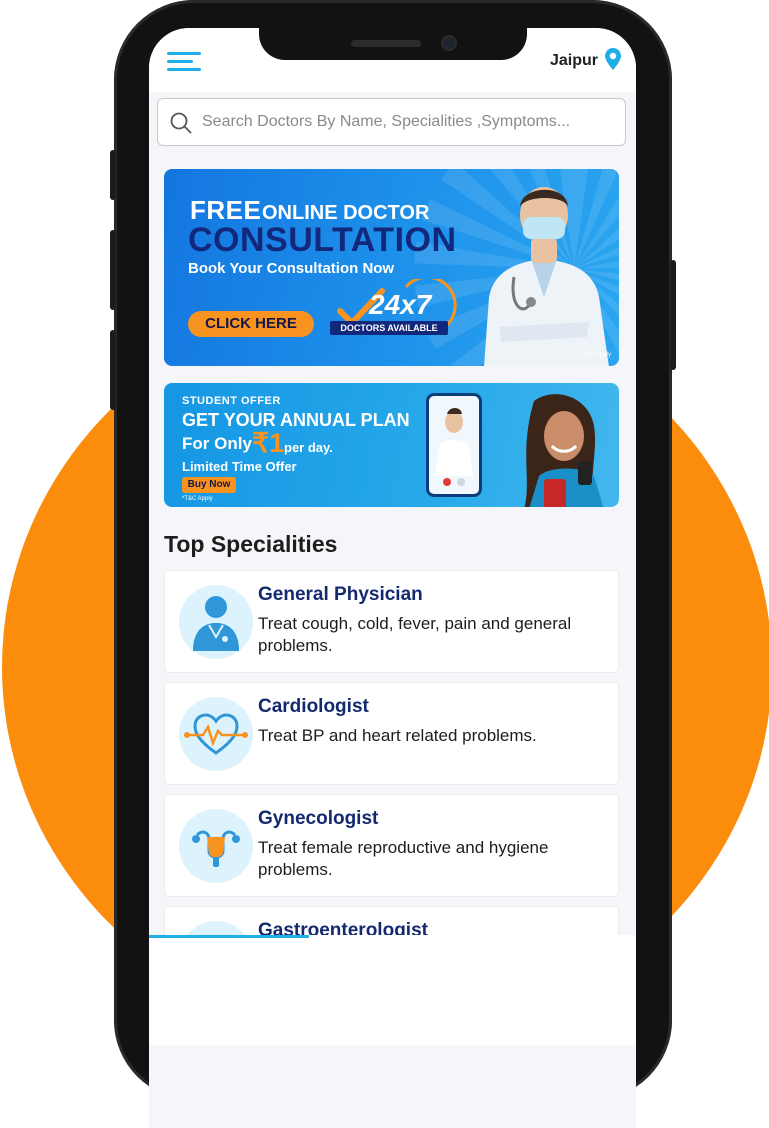  Describe the element at coordinates (308, 447) in the screenshot. I see `per-day-text: per day.` at that location.